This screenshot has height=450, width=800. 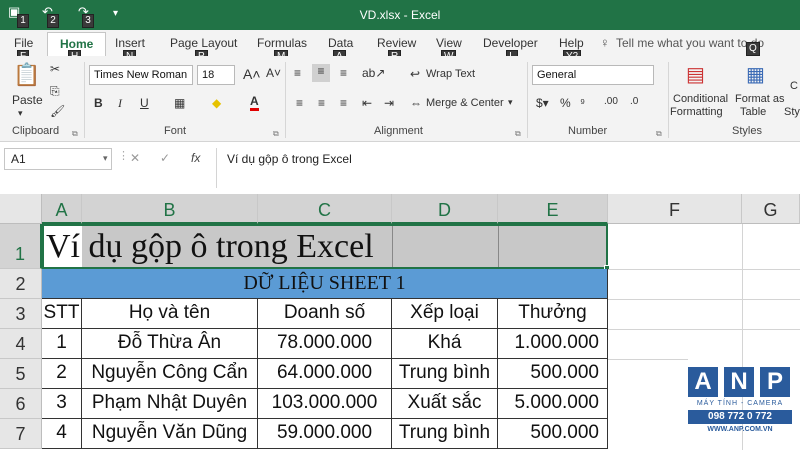 I want to click on enter-edit-icon: ✓, so click(x=165, y=158).